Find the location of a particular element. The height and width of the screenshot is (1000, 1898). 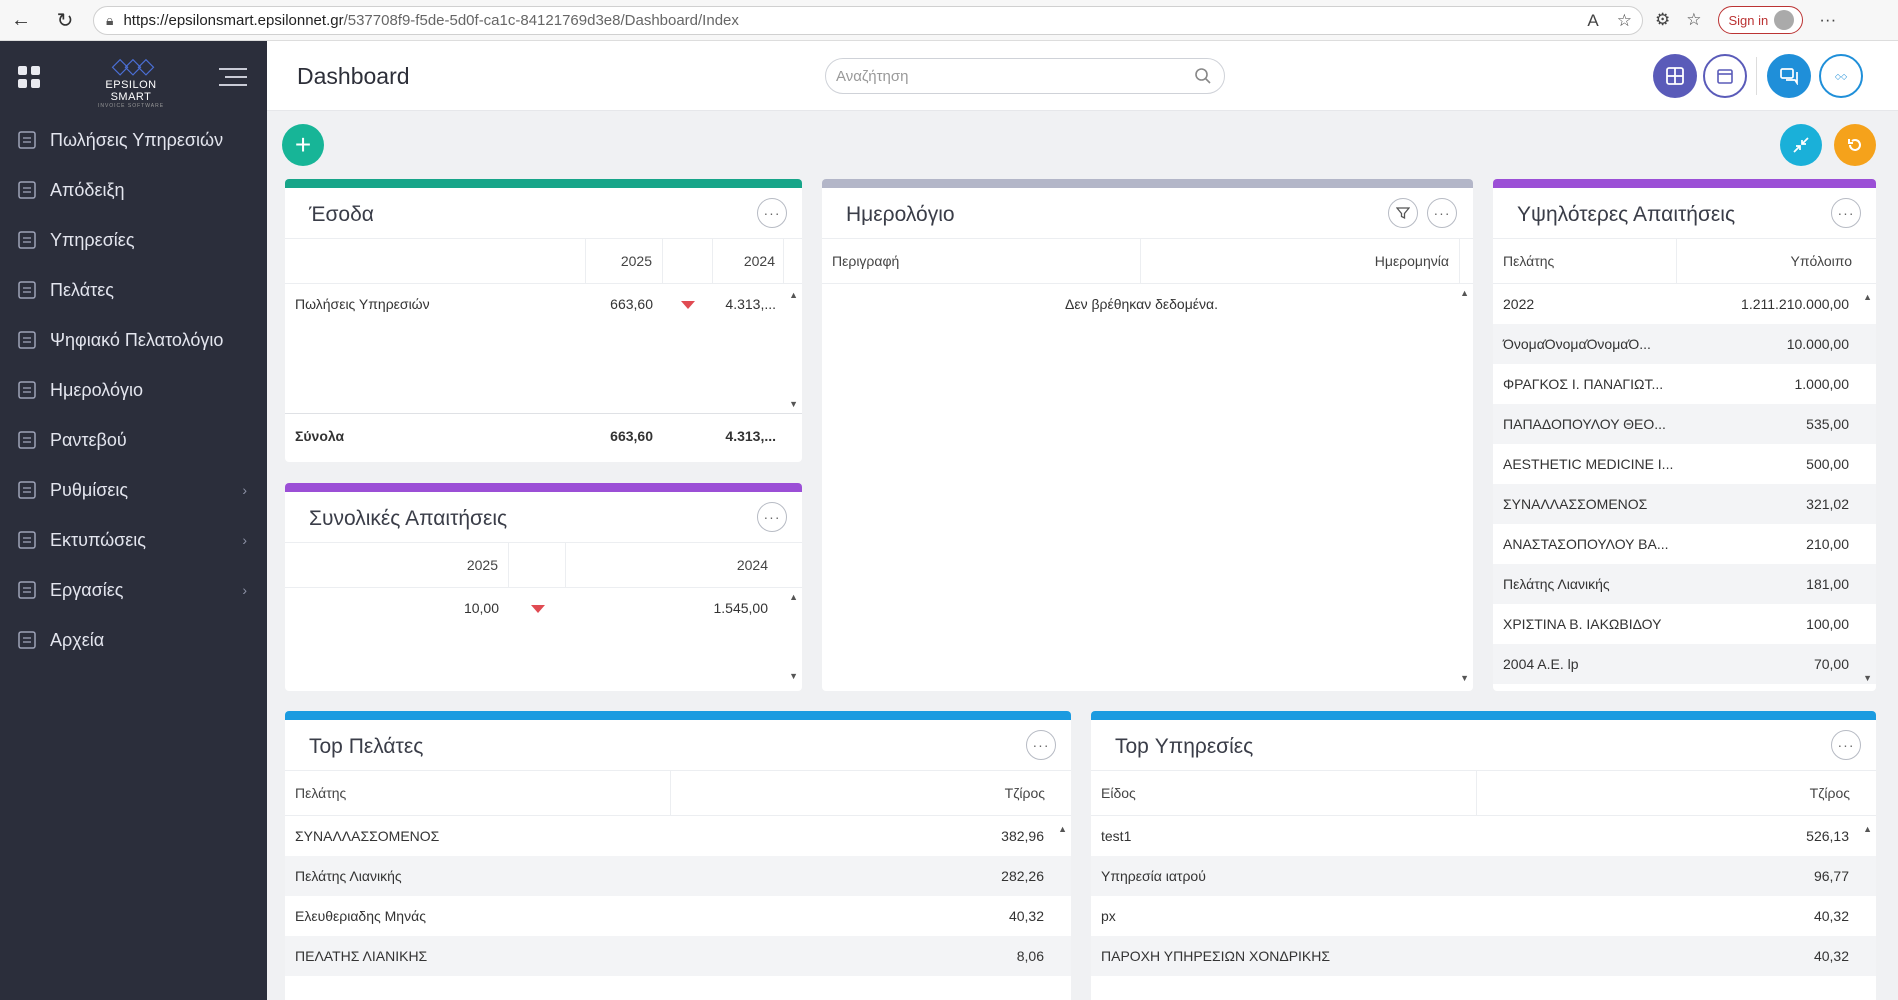

sidebar-item-10: Αρχεία is located at coordinates (133, 640).